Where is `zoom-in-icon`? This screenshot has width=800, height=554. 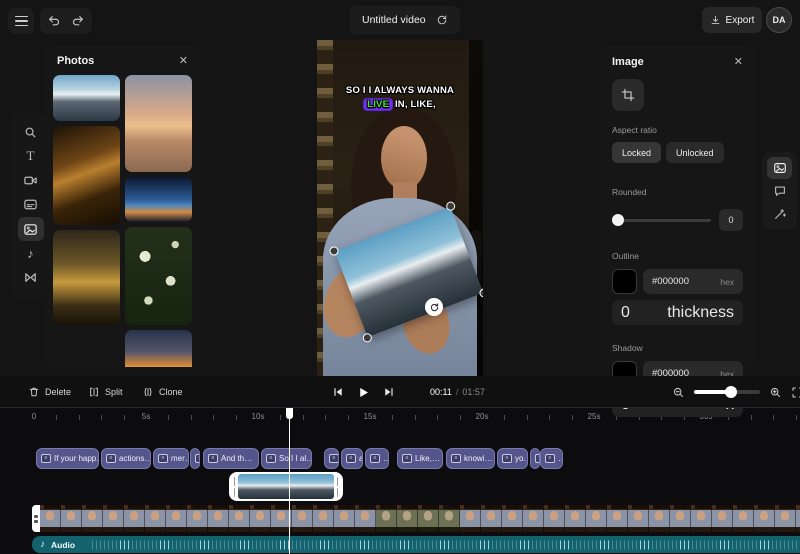 zoom-in-icon is located at coordinates (775, 392).